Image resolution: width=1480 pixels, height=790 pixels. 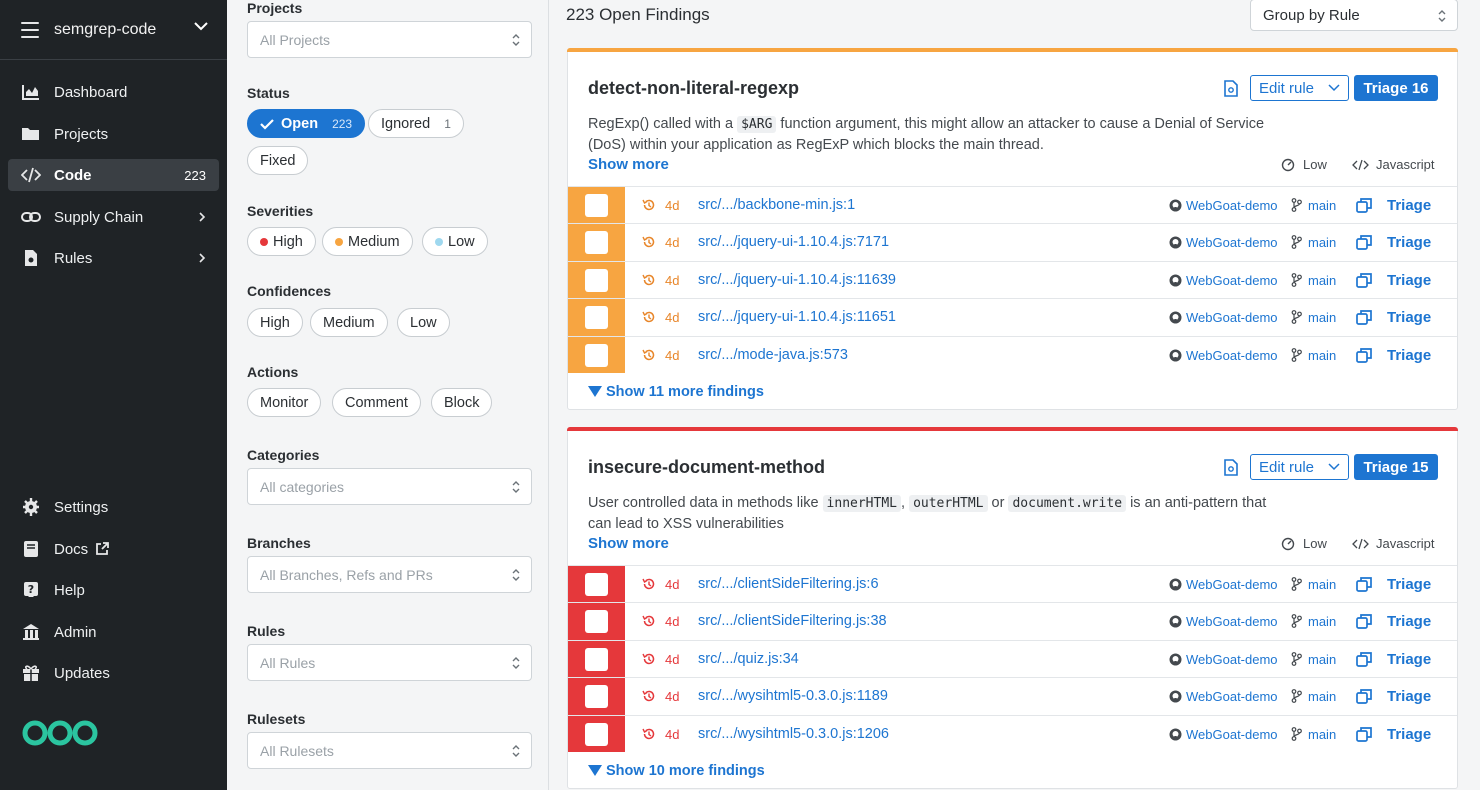 What do you see at coordinates (792, 621) in the screenshot?
I see `finding-path-link: src/.../clientSideFiltering.js:38` at bounding box center [792, 621].